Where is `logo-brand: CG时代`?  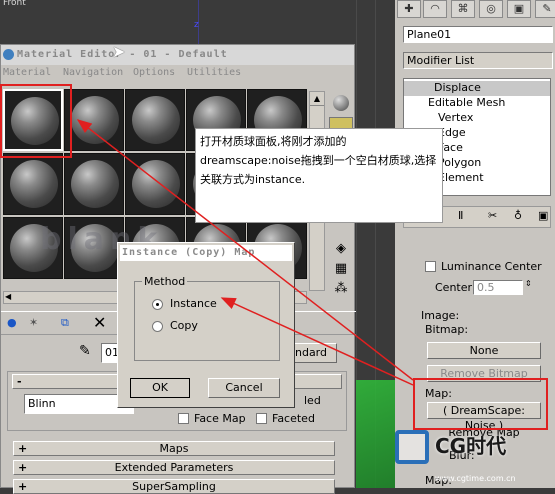 logo-brand: CG时代 is located at coordinates (471, 446).